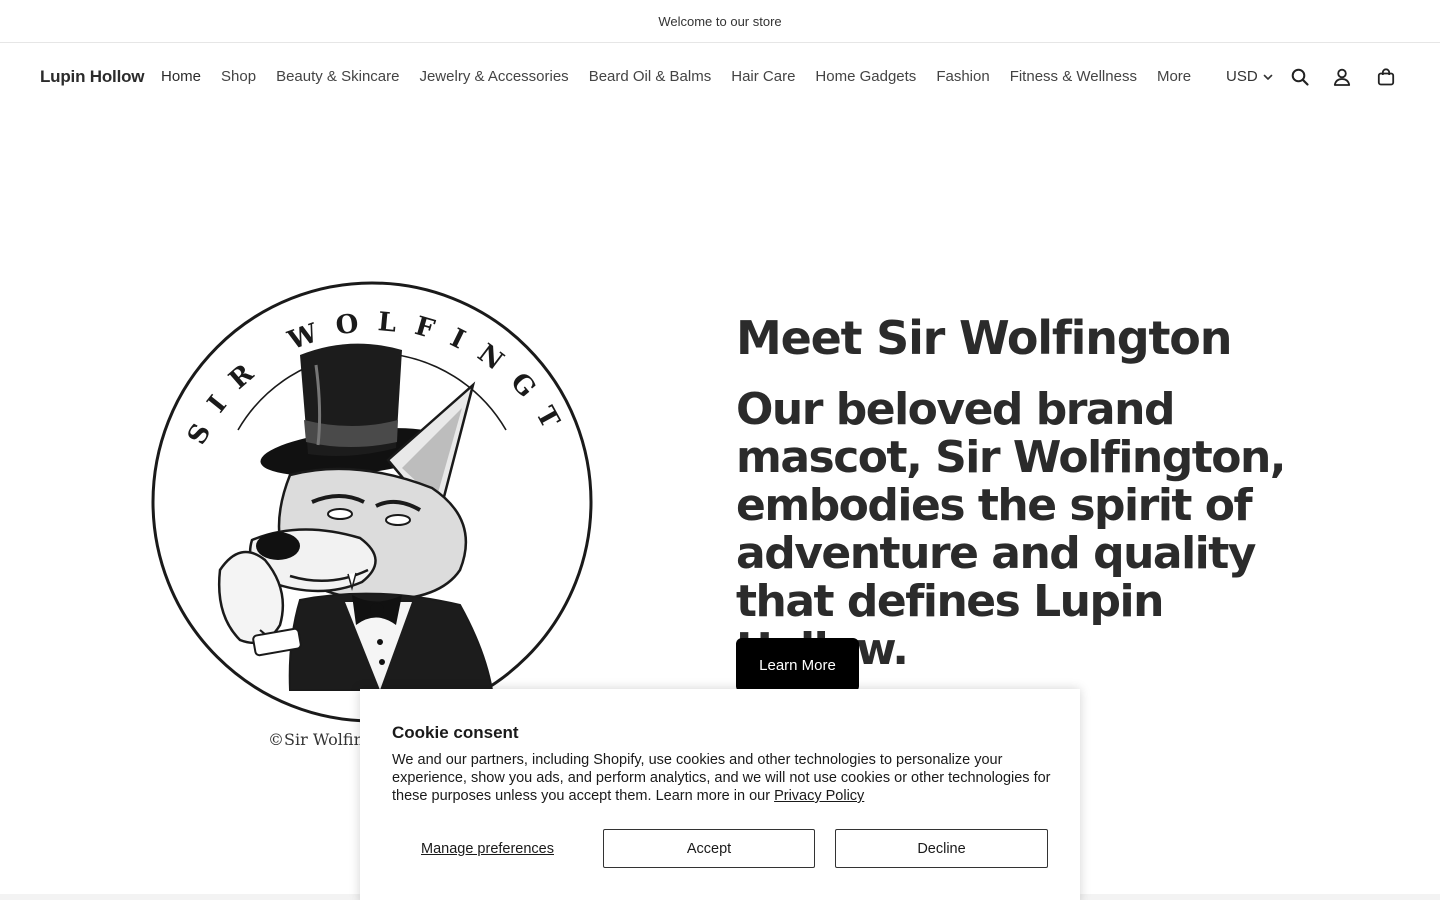  I want to click on chevron-down-icon, so click(1267, 77).